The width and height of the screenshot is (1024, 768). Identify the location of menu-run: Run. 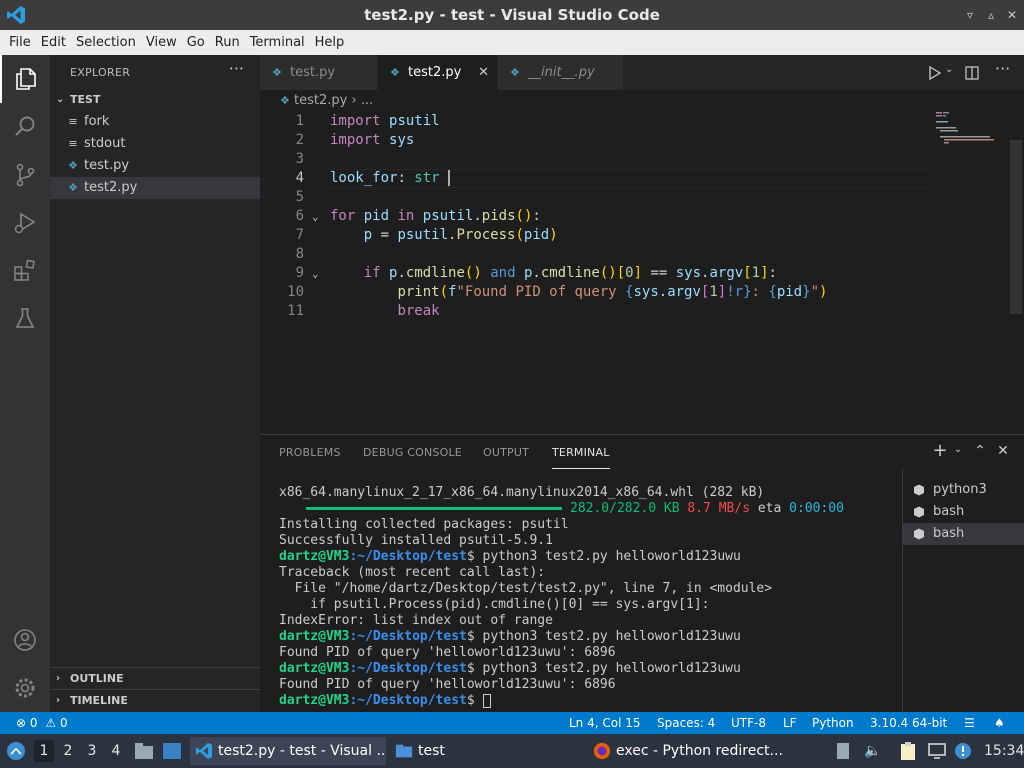
(227, 42).